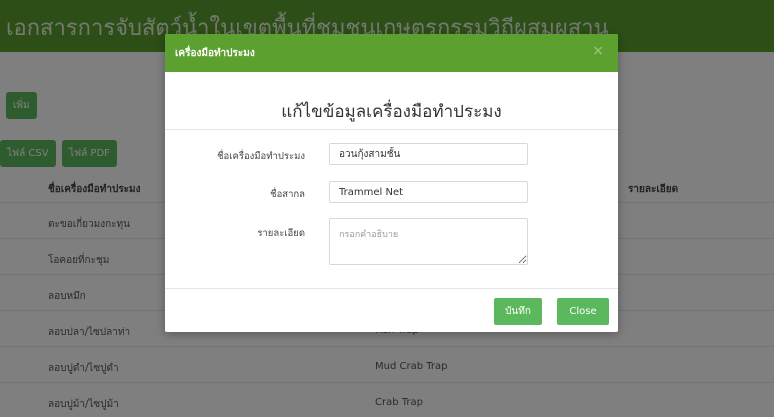 Image resolution: width=774 pixels, height=419 pixels. What do you see at coordinates (518, 311) in the screenshot?
I see `save-button: บันทึก` at bounding box center [518, 311].